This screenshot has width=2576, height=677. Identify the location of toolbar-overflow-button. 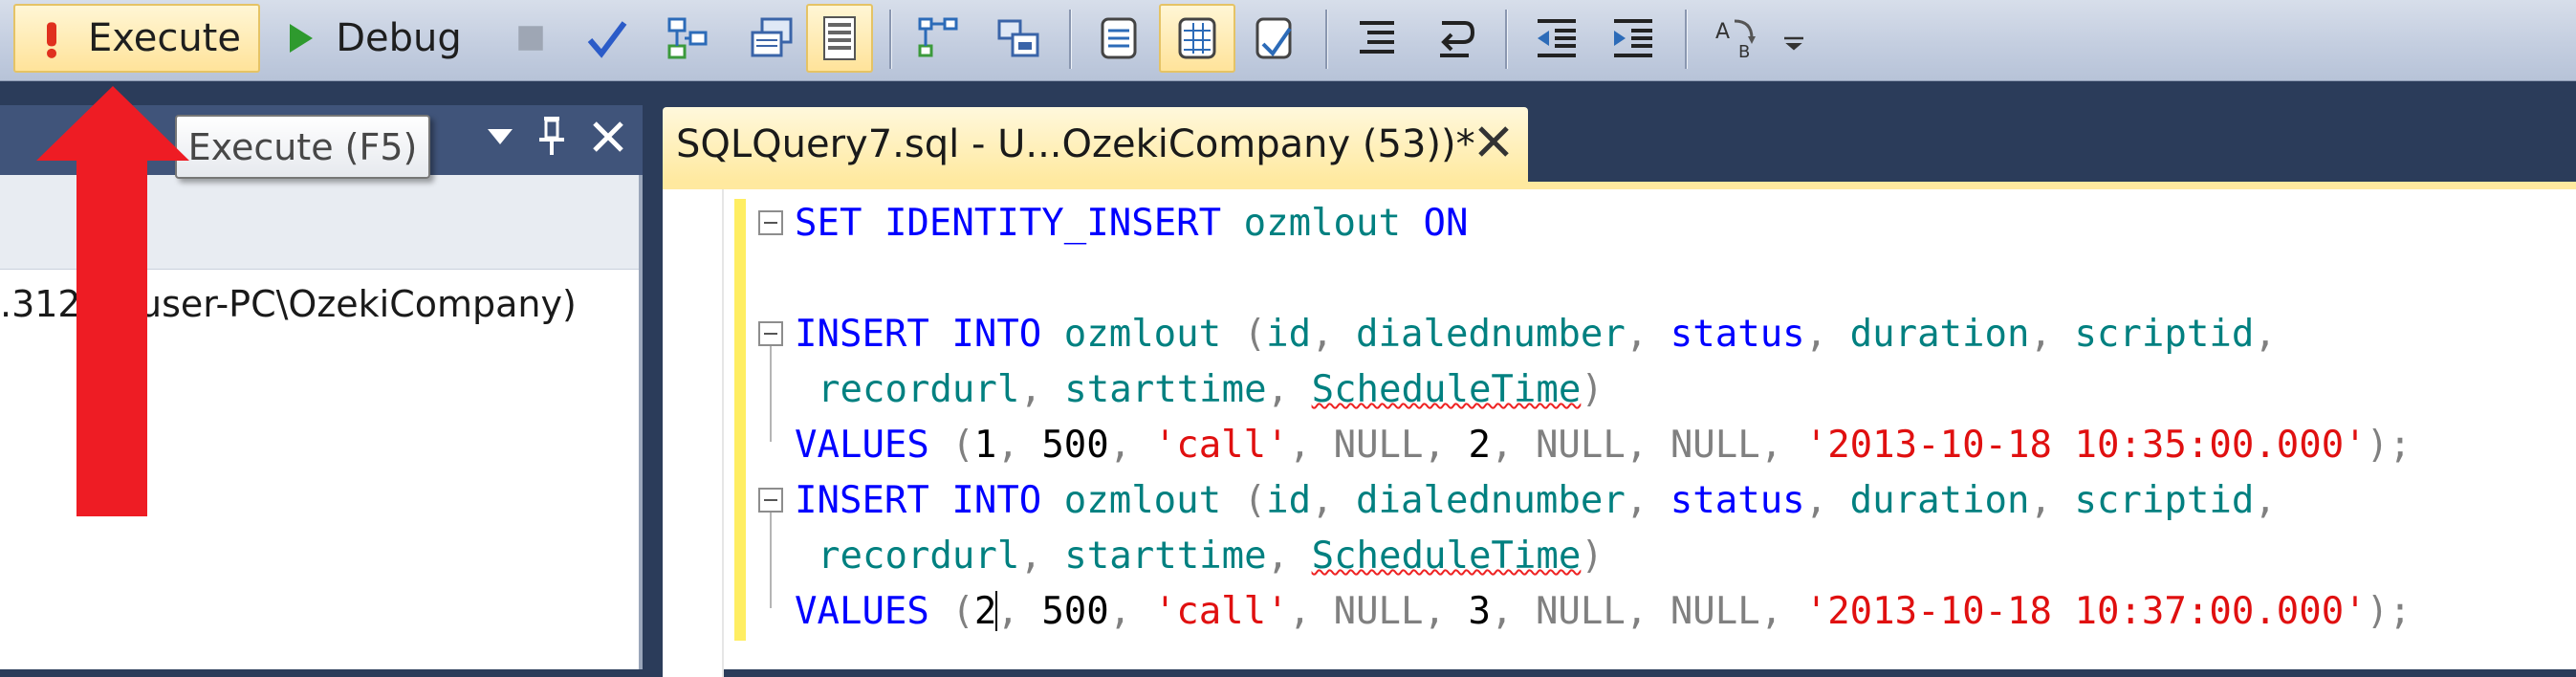
(1794, 38).